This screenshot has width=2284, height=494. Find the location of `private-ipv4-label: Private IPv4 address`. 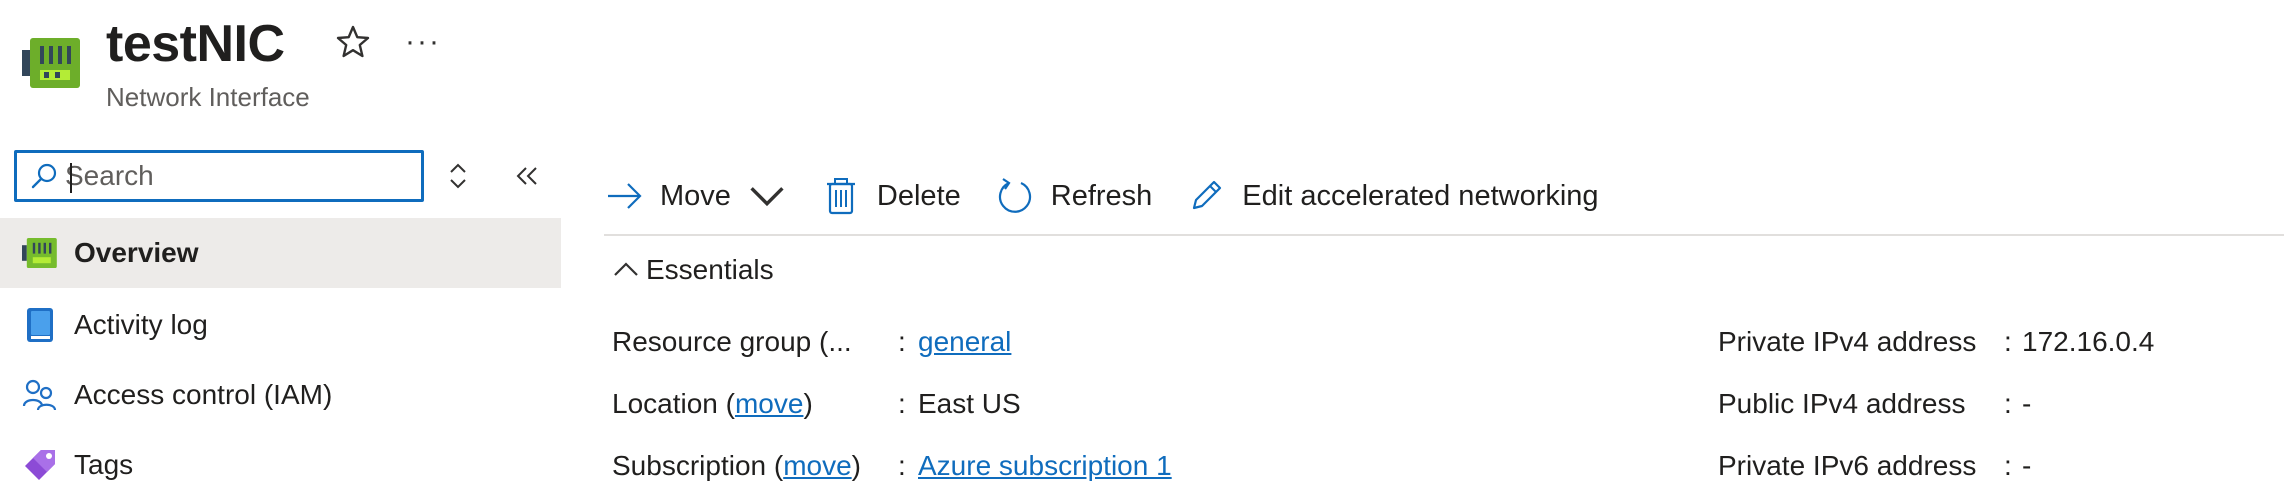

private-ipv4-label: Private IPv4 address is located at coordinates (1847, 341).